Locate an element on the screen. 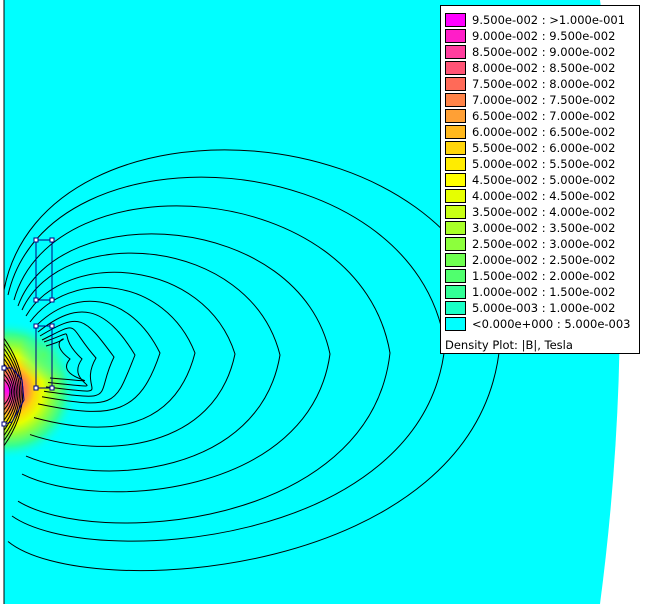 The image size is (656, 604). legend-entry: 9.500e-002 : >1.000e-001 is located at coordinates (535, 20).